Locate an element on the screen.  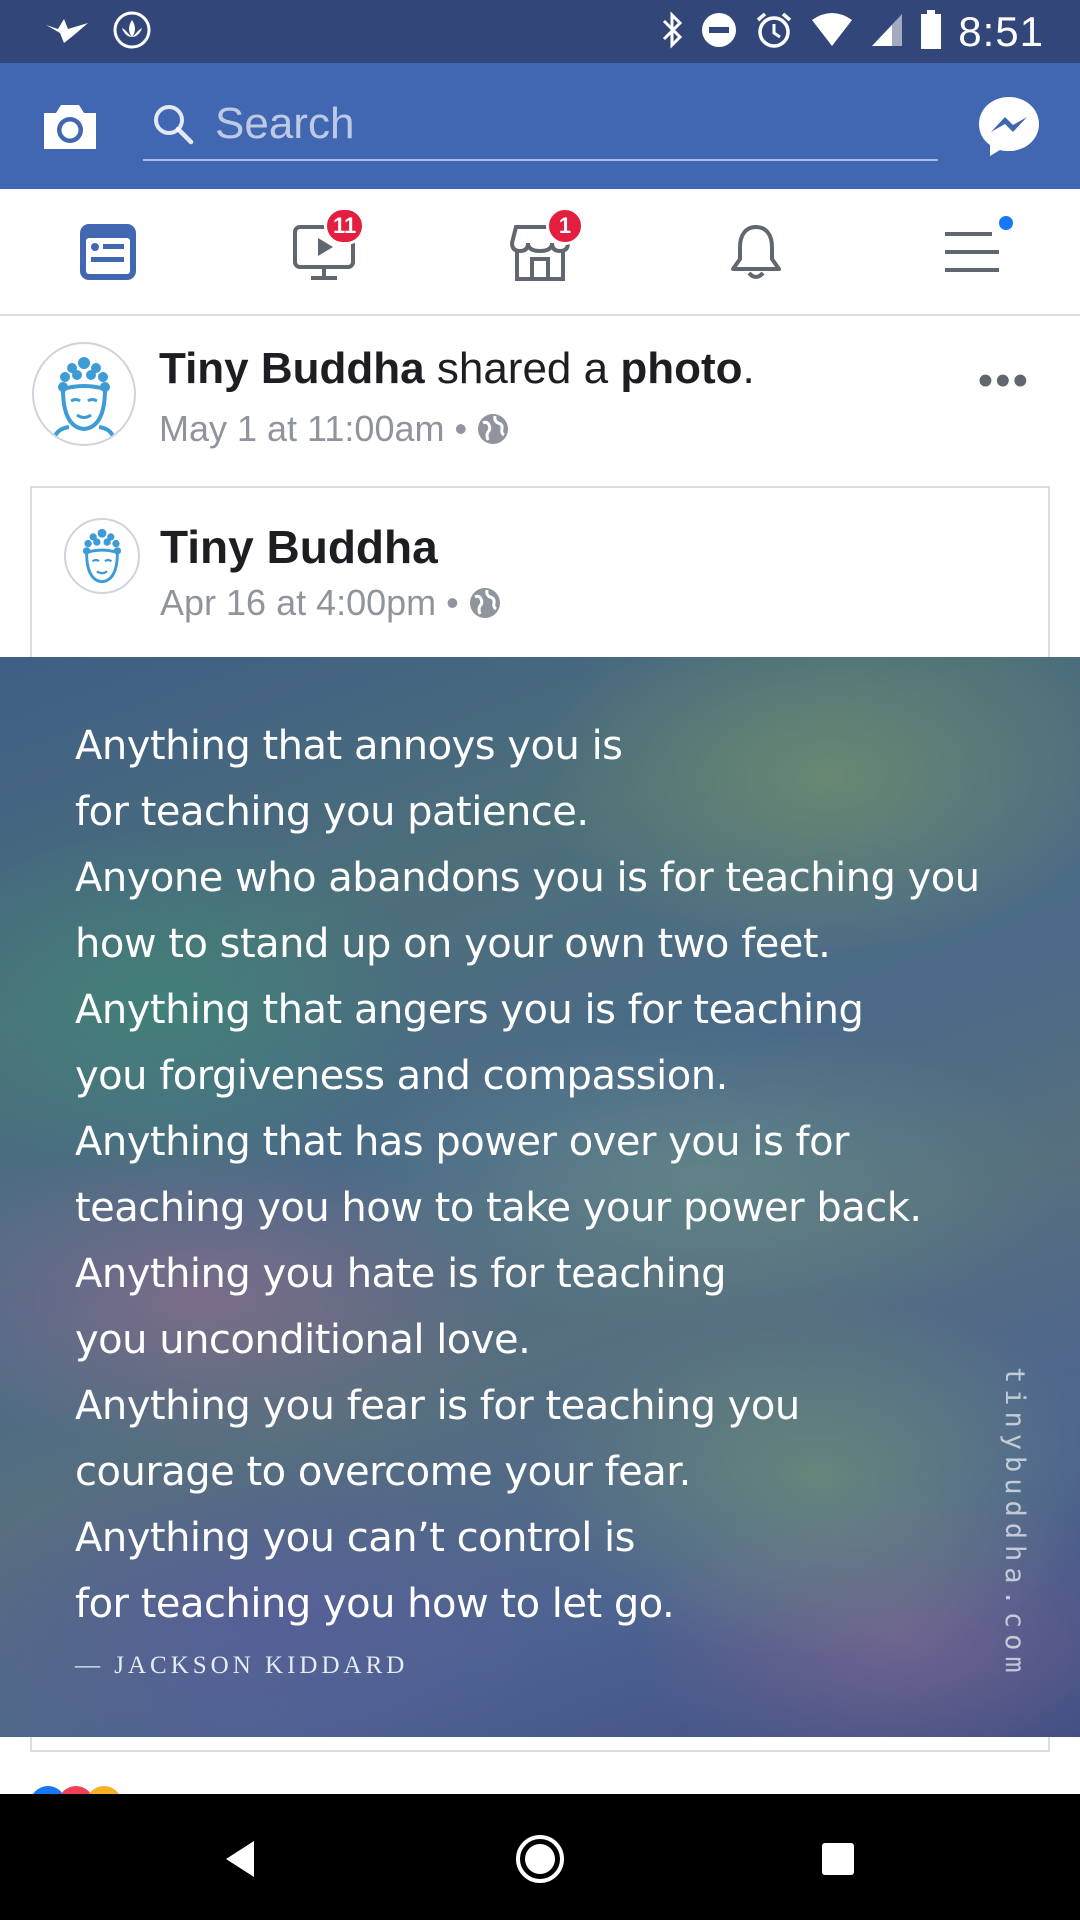
top-app-bar: Search is located at coordinates (540, 126).